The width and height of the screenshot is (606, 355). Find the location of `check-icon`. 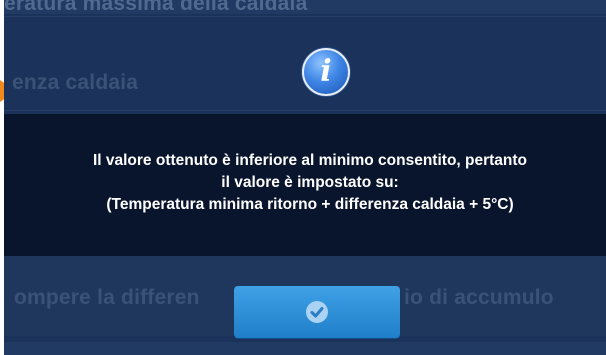

check-icon is located at coordinates (317, 312).